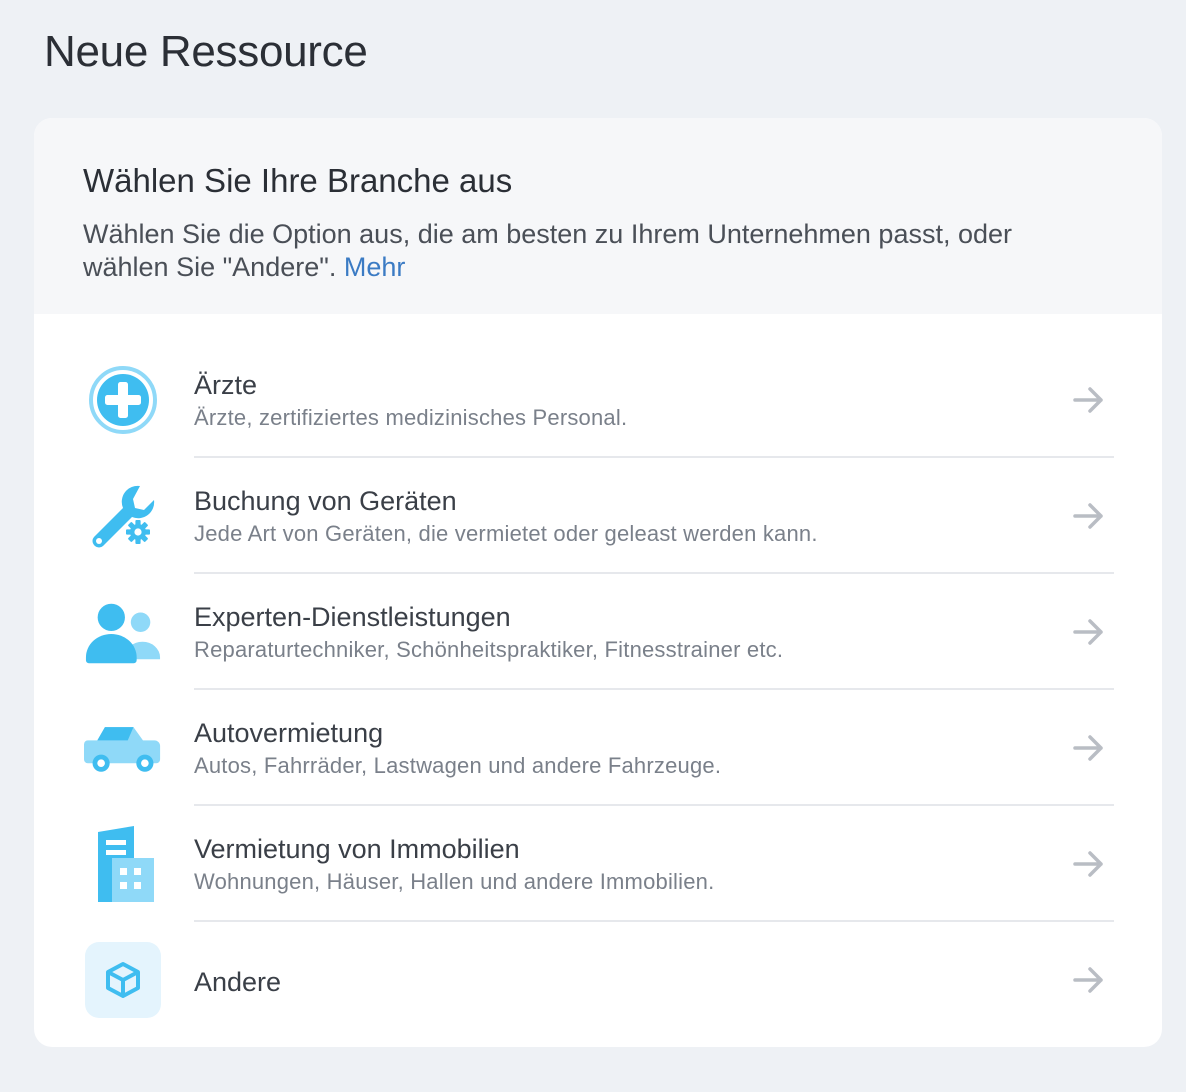 Image resolution: width=1186 pixels, height=1092 pixels. I want to click on car-icon, so click(123, 748).